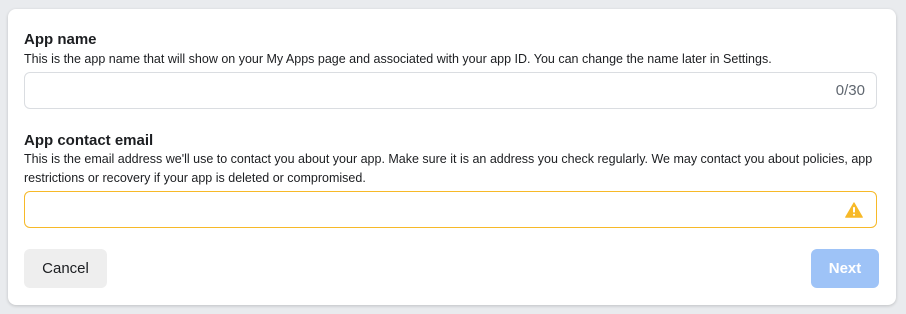  Describe the element at coordinates (415, 90) in the screenshot. I see `app-name-input` at that location.